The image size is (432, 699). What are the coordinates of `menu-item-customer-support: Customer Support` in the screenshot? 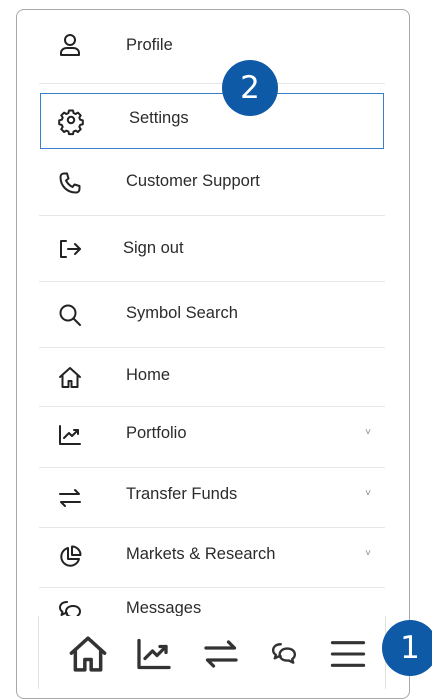 It's located at (212, 183).